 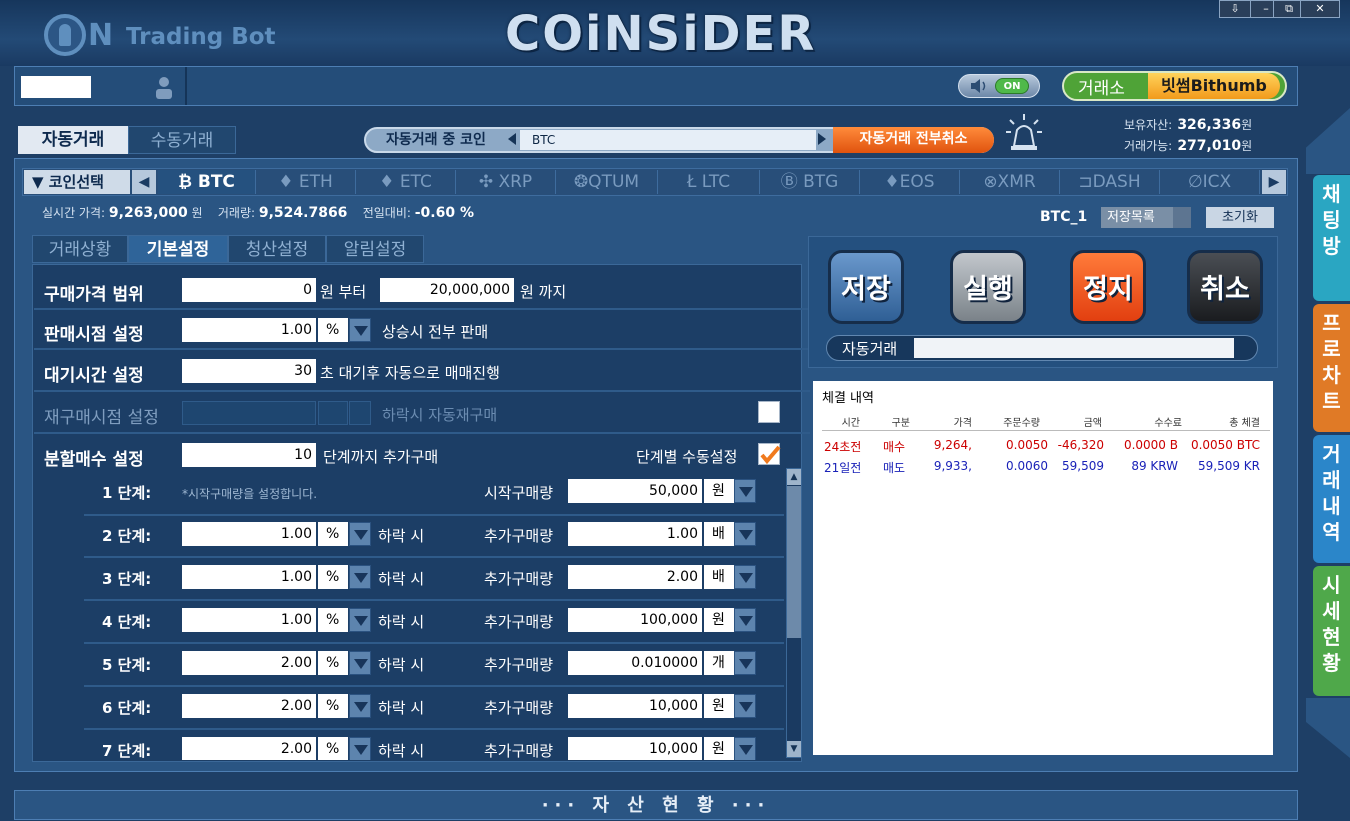 I want to click on coin-tab-eos: ♦EOS, so click(x=910, y=182).